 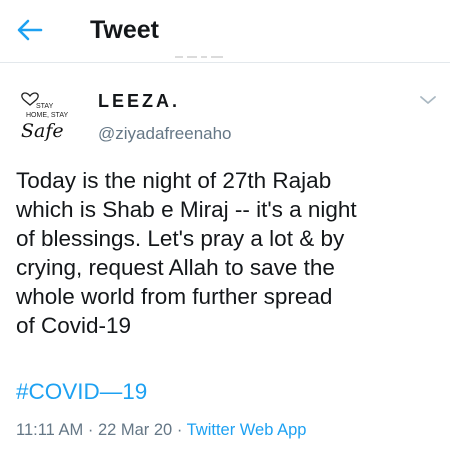 I want to click on back-button, so click(x=30, y=30).